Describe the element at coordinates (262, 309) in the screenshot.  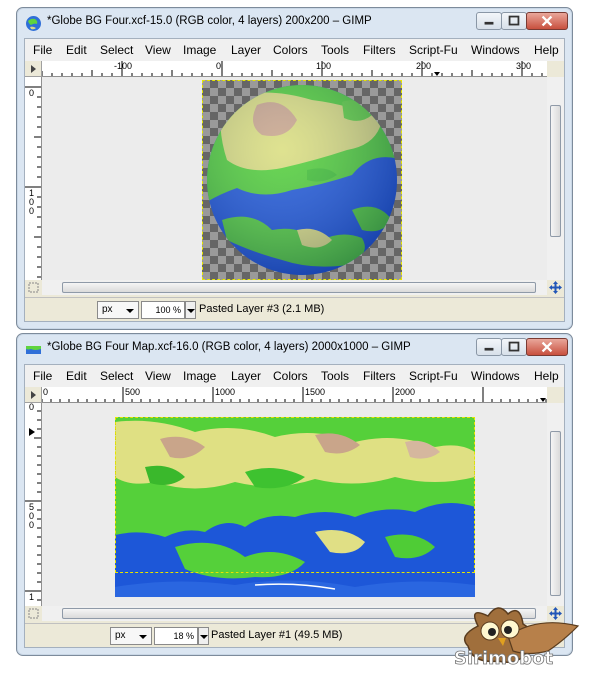
I see `layer-status: Pasted Layer #3 (2.1 MB)` at that location.